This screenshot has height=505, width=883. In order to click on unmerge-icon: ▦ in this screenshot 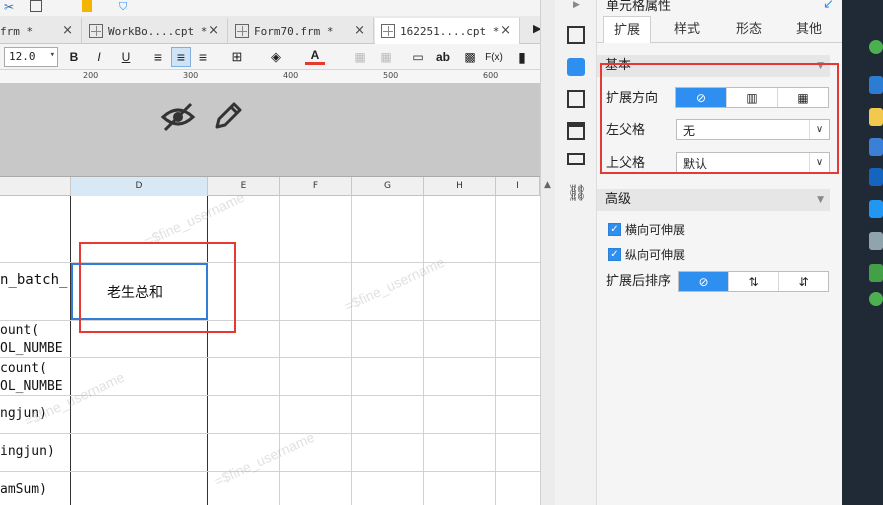, I will do `click(386, 57)`.